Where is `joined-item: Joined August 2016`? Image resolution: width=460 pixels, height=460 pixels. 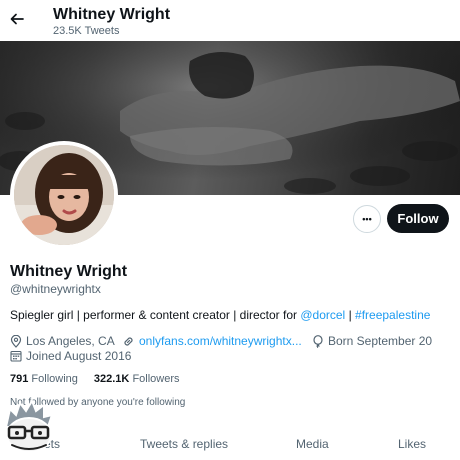 joined-item: Joined August 2016 is located at coordinates (70, 356).